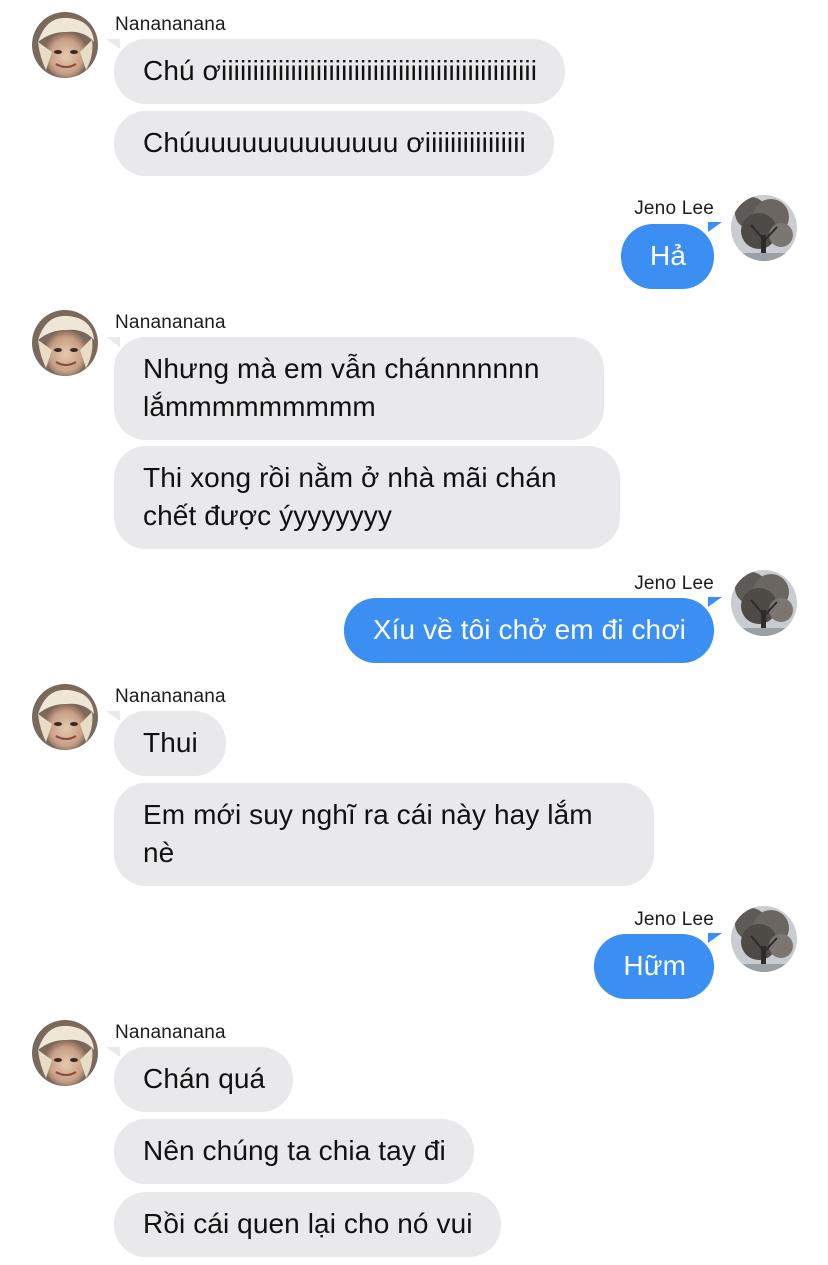  What do you see at coordinates (667, 256) in the screenshot?
I see `message-bubble-outgoing: Hả` at bounding box center [667, 256].